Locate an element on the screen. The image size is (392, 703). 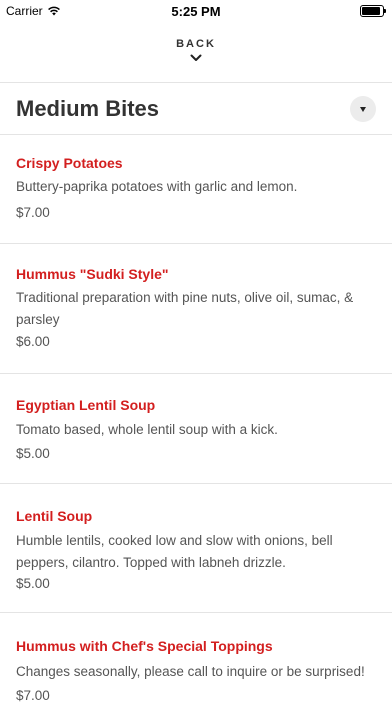
item-name: Lentil Soup is located at coordinates (54, 516).